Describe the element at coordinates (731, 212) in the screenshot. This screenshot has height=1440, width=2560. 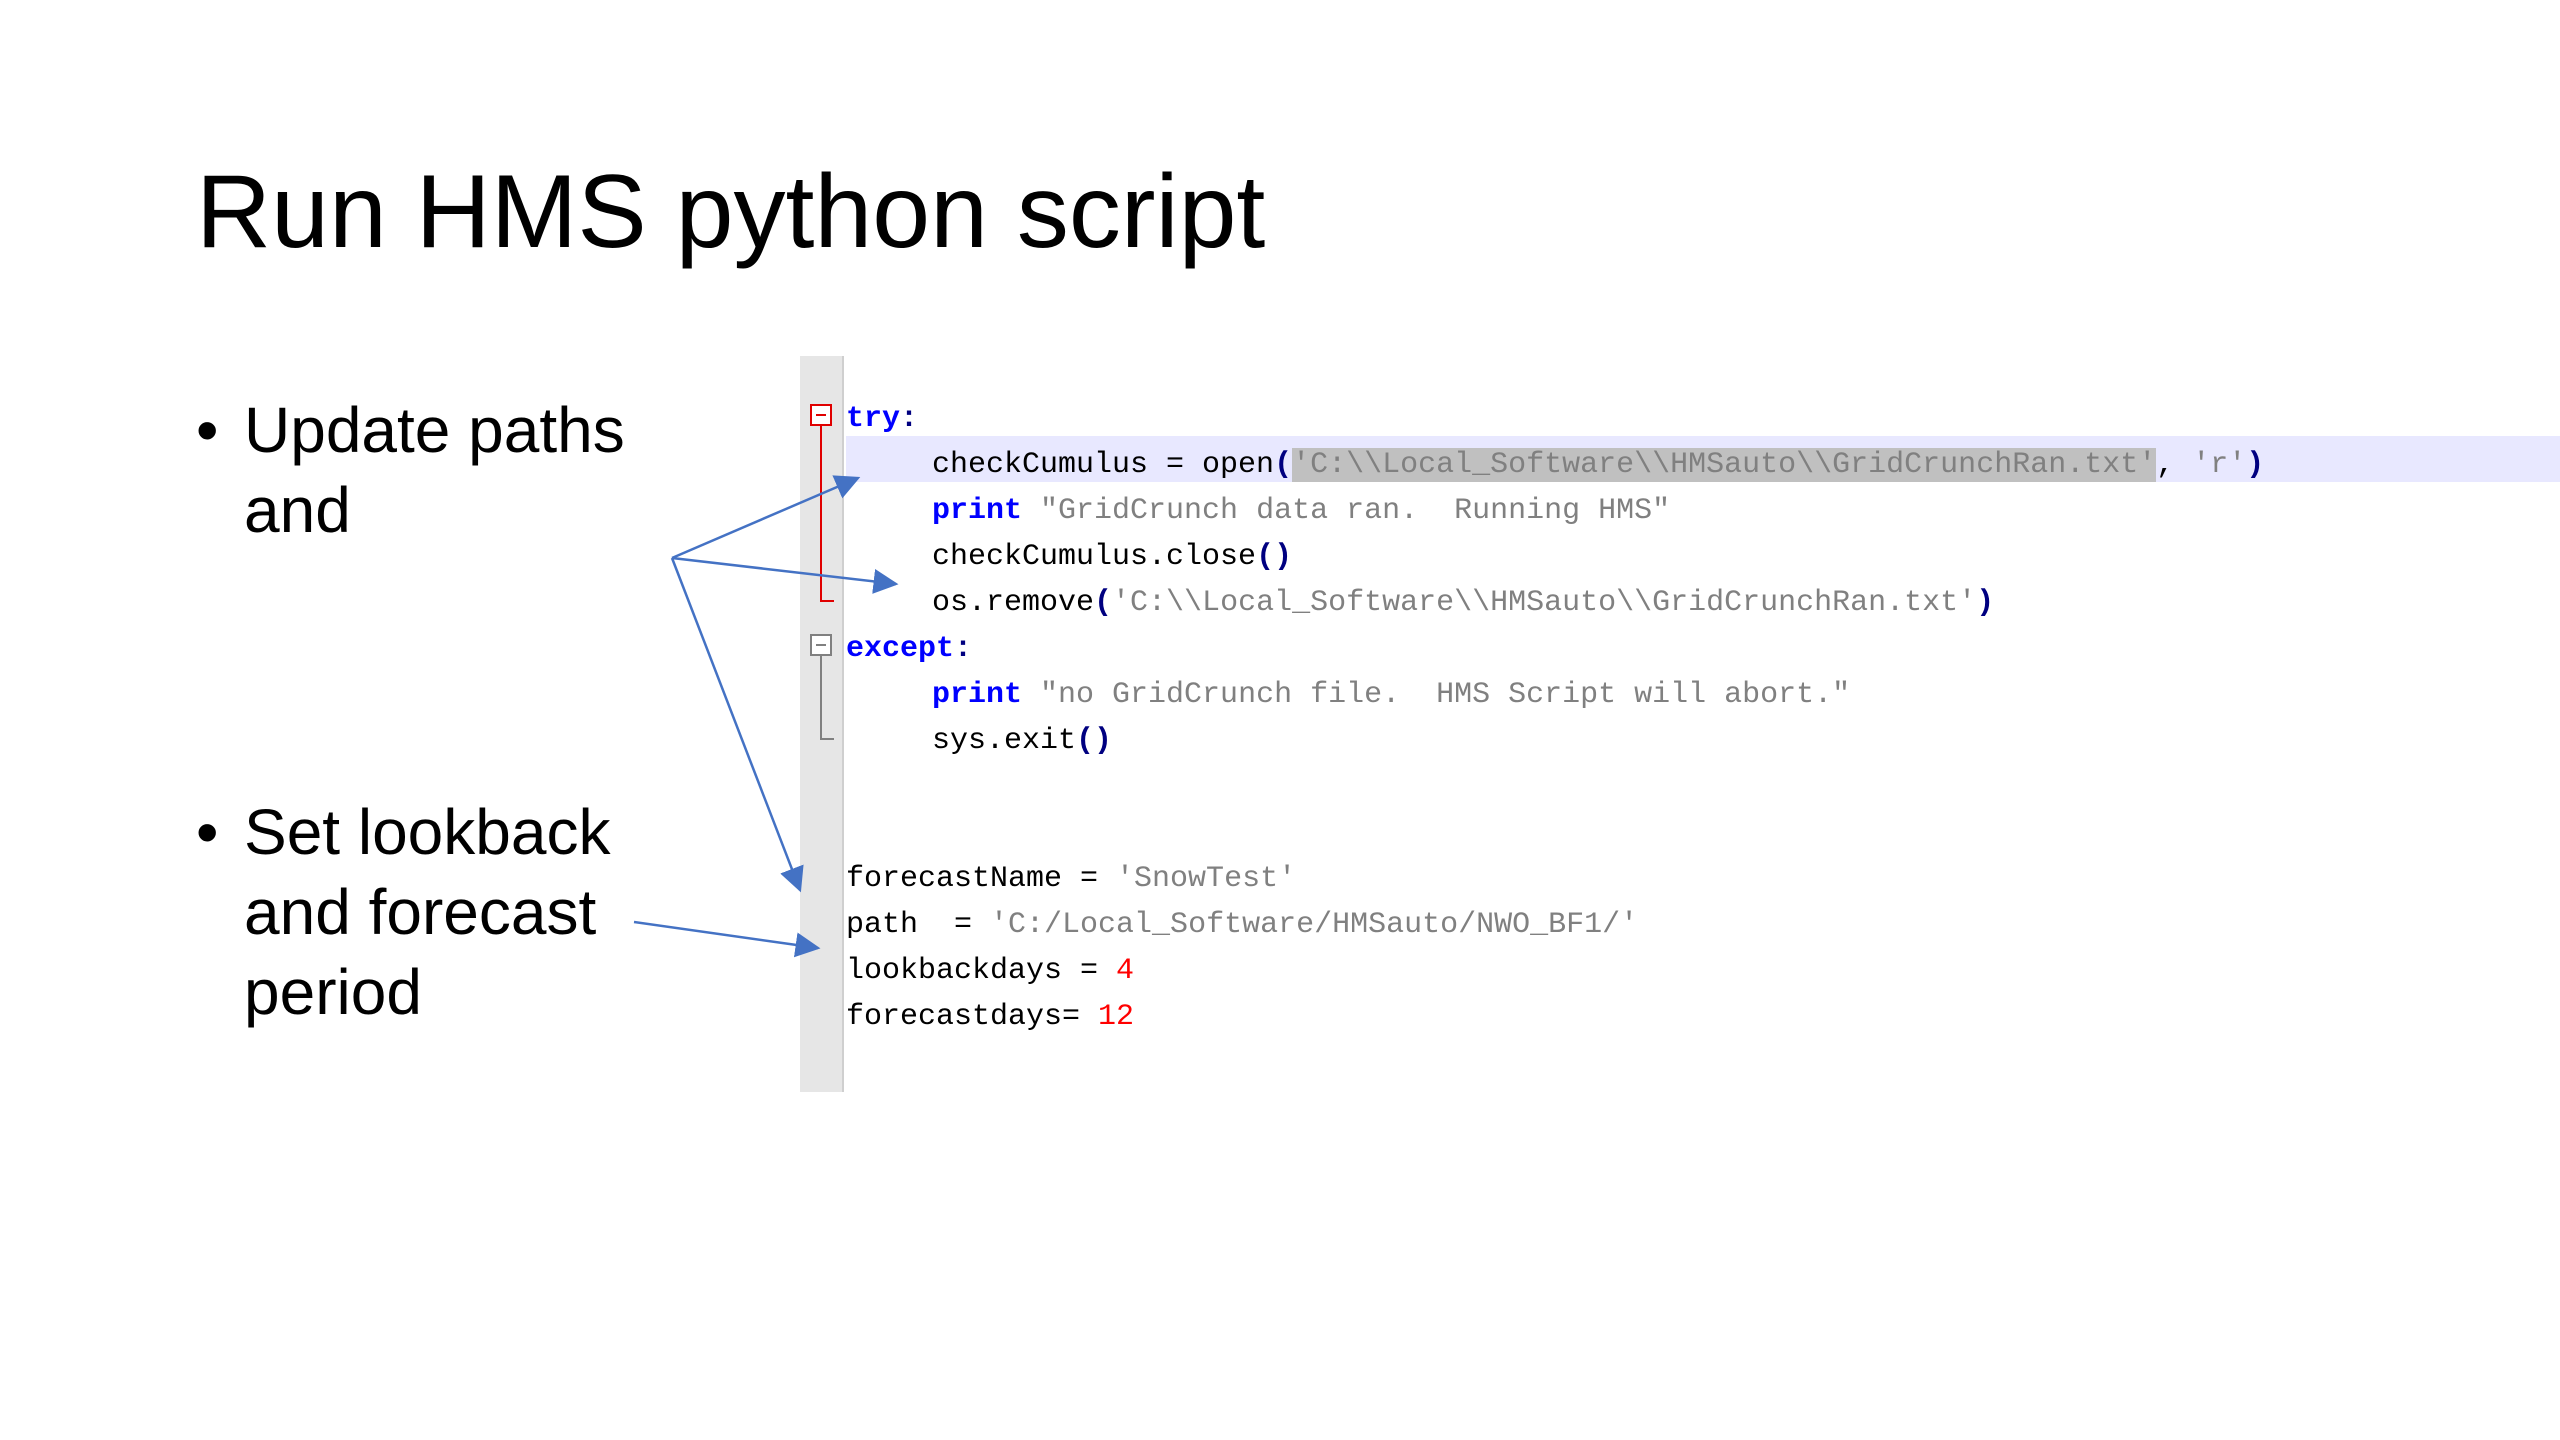
I see `slide-title: Run HMS python script` at that location.